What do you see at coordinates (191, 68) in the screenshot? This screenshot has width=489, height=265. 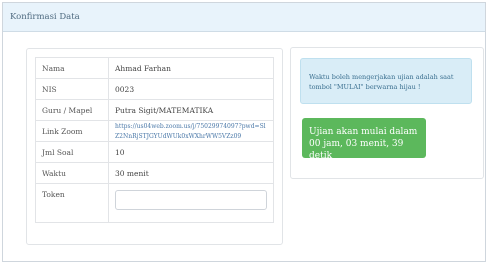 I see `name-value: Ahmad Farhan` at bounding box center [191, 68].